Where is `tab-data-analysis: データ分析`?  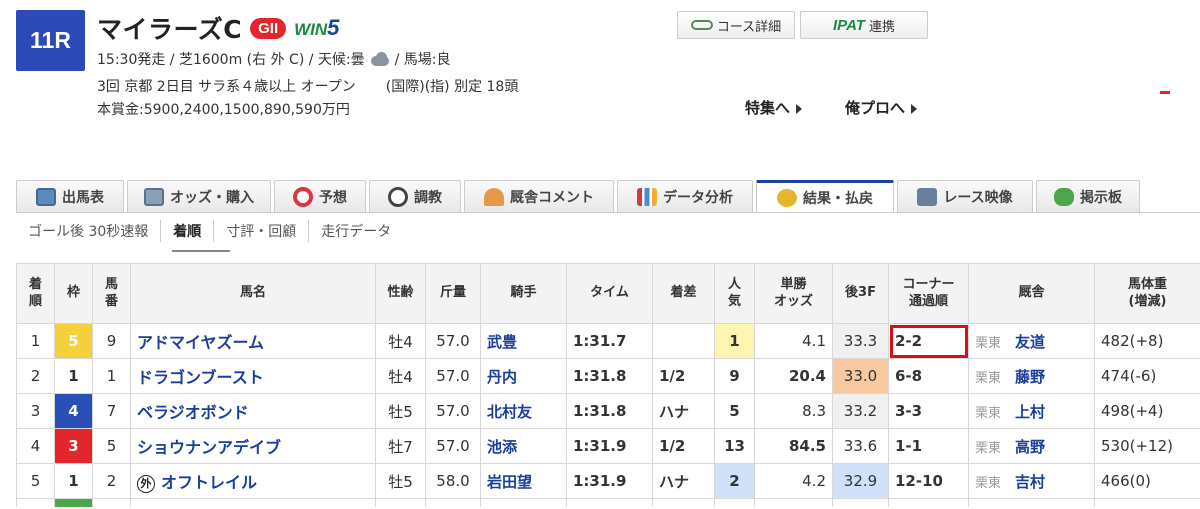 tab-data-analysis: データ分析 is located at coordinates (685, 196).